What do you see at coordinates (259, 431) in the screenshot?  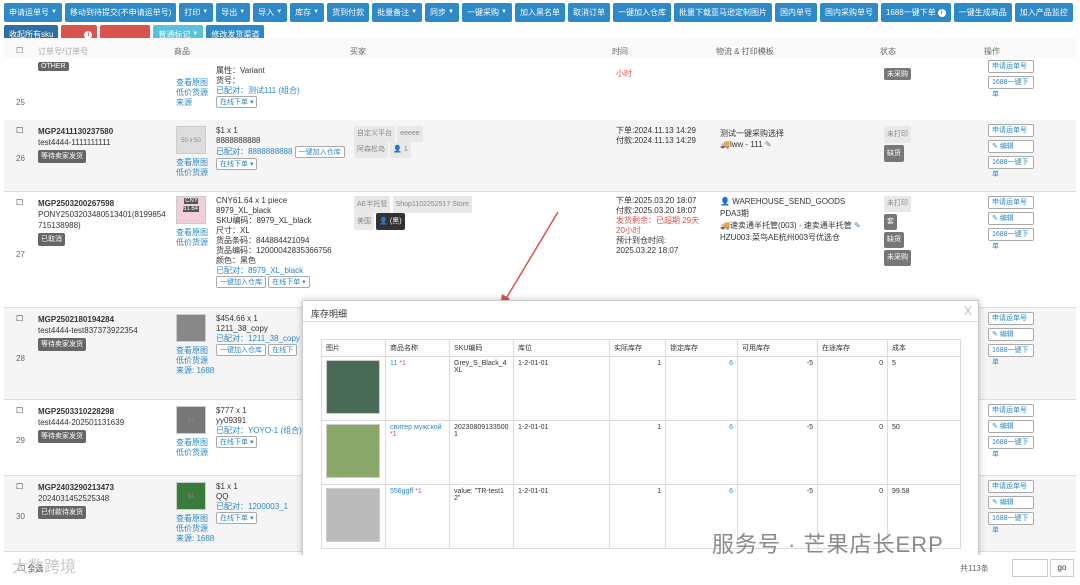 I see `matched-link: 已配对：YOYO-1 (组合)` at bounding box center [259, 431].